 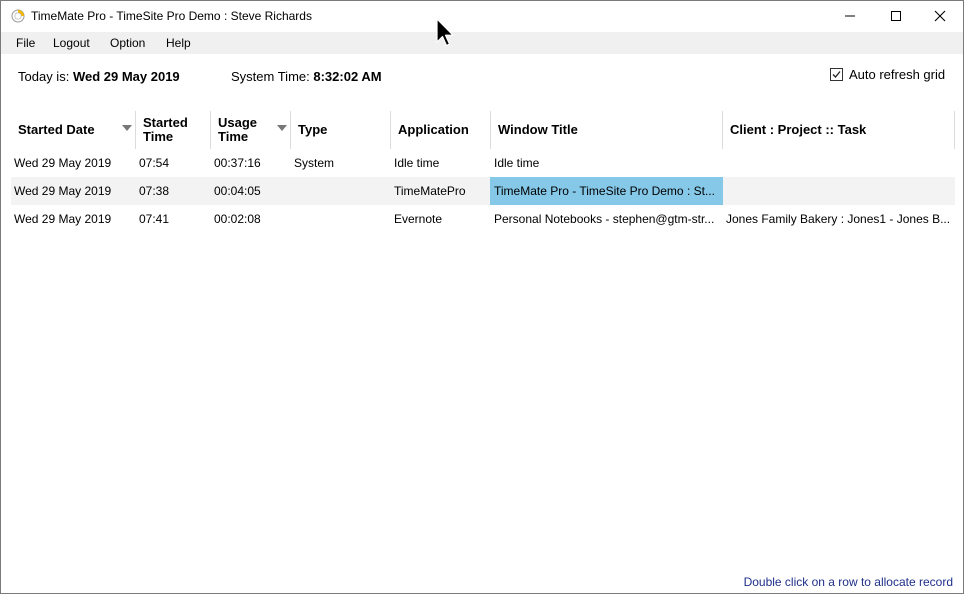 I want to click on column-header-type: Type, so click(x=341, y=130).